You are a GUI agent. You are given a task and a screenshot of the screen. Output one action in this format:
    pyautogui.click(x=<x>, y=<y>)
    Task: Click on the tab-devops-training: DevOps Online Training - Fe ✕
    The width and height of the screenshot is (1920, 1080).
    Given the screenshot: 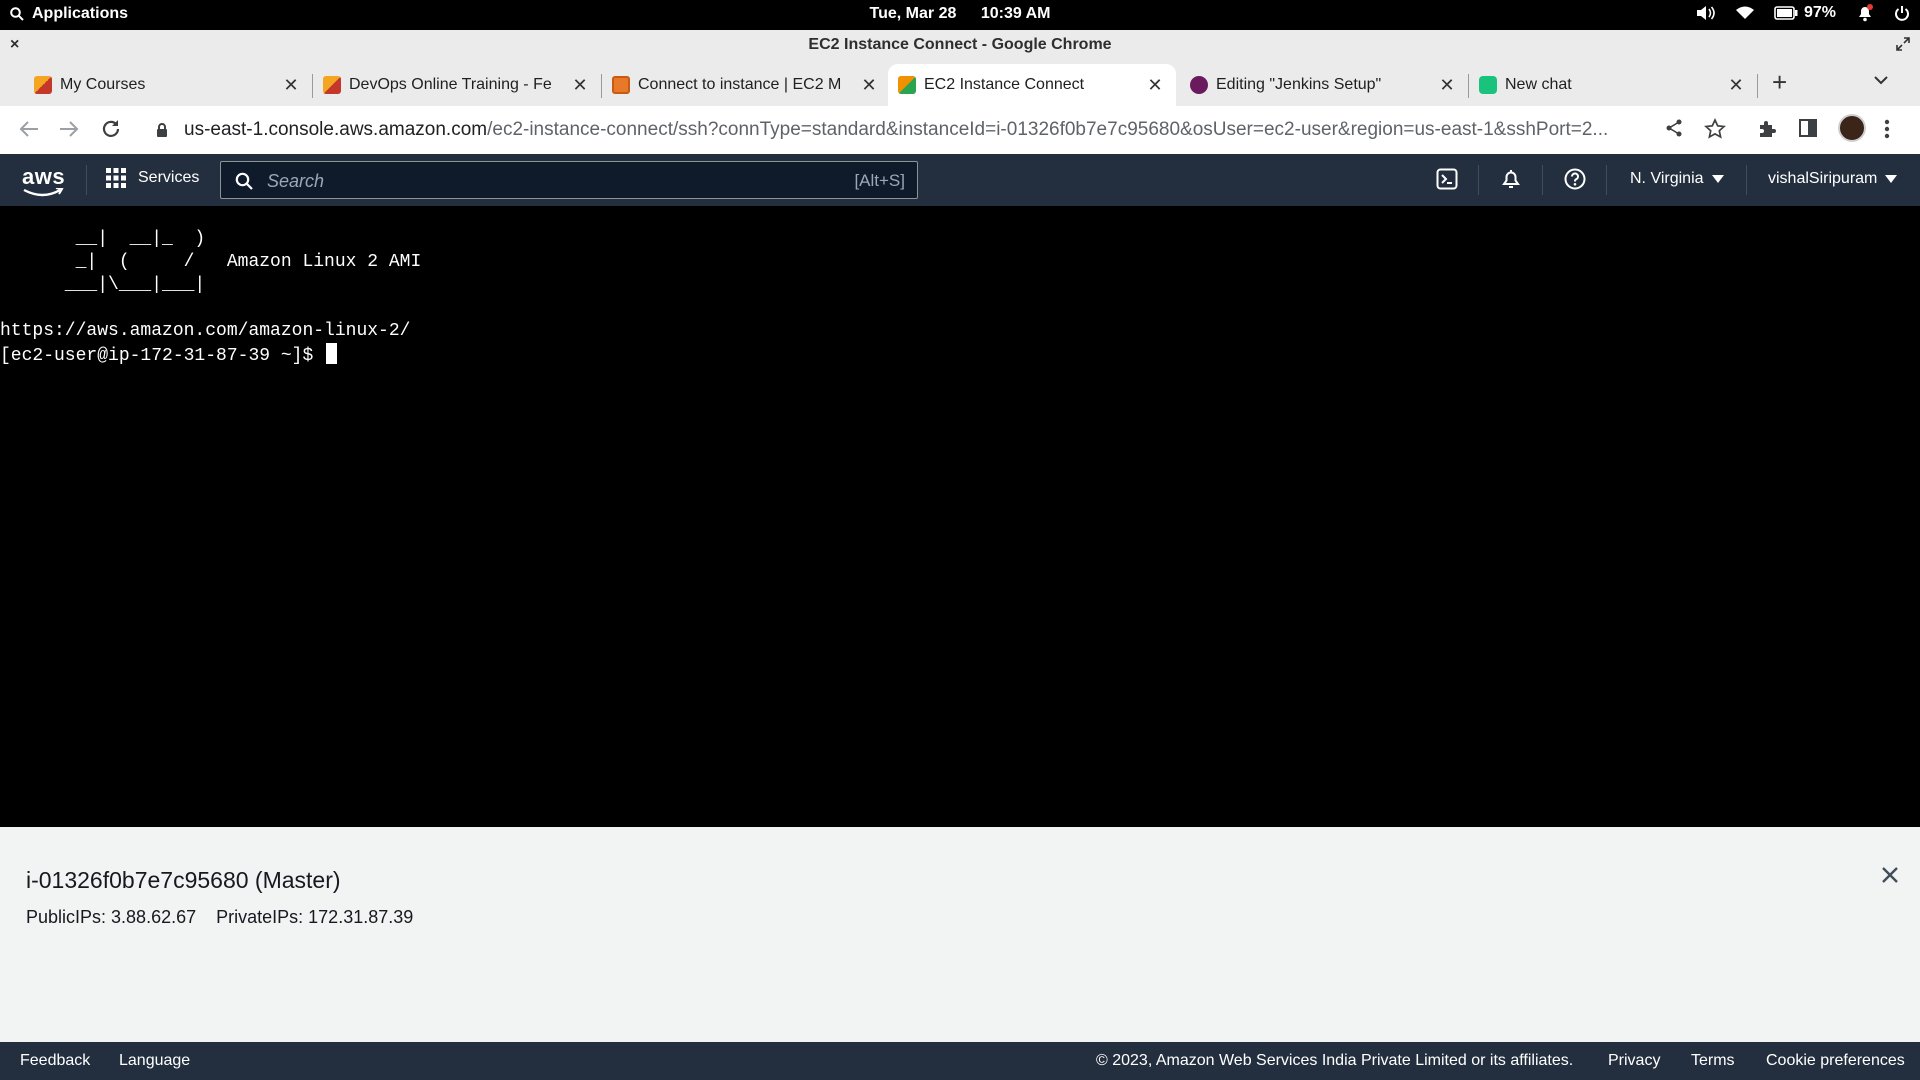 What is the action you would take?
    pyautogui.click(x=457, y=85)
    